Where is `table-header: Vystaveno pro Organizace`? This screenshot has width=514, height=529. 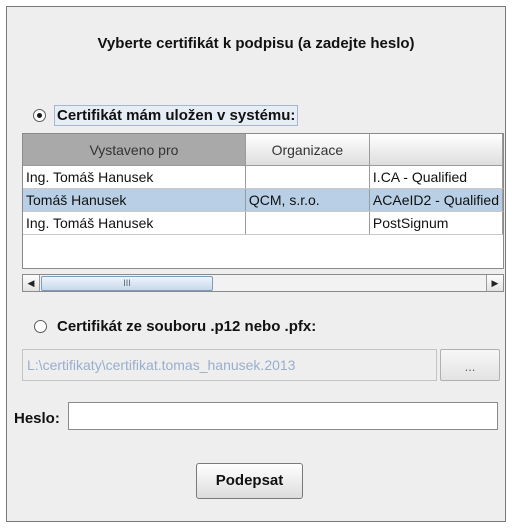
table-header: Vystaveno pro Organizace is located at coordinates (263, 150).